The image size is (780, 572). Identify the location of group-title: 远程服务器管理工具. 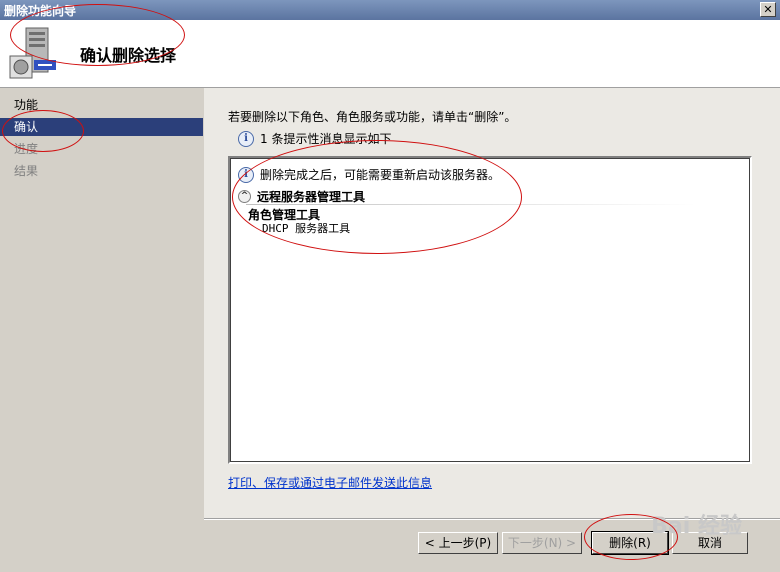
(311, 197).